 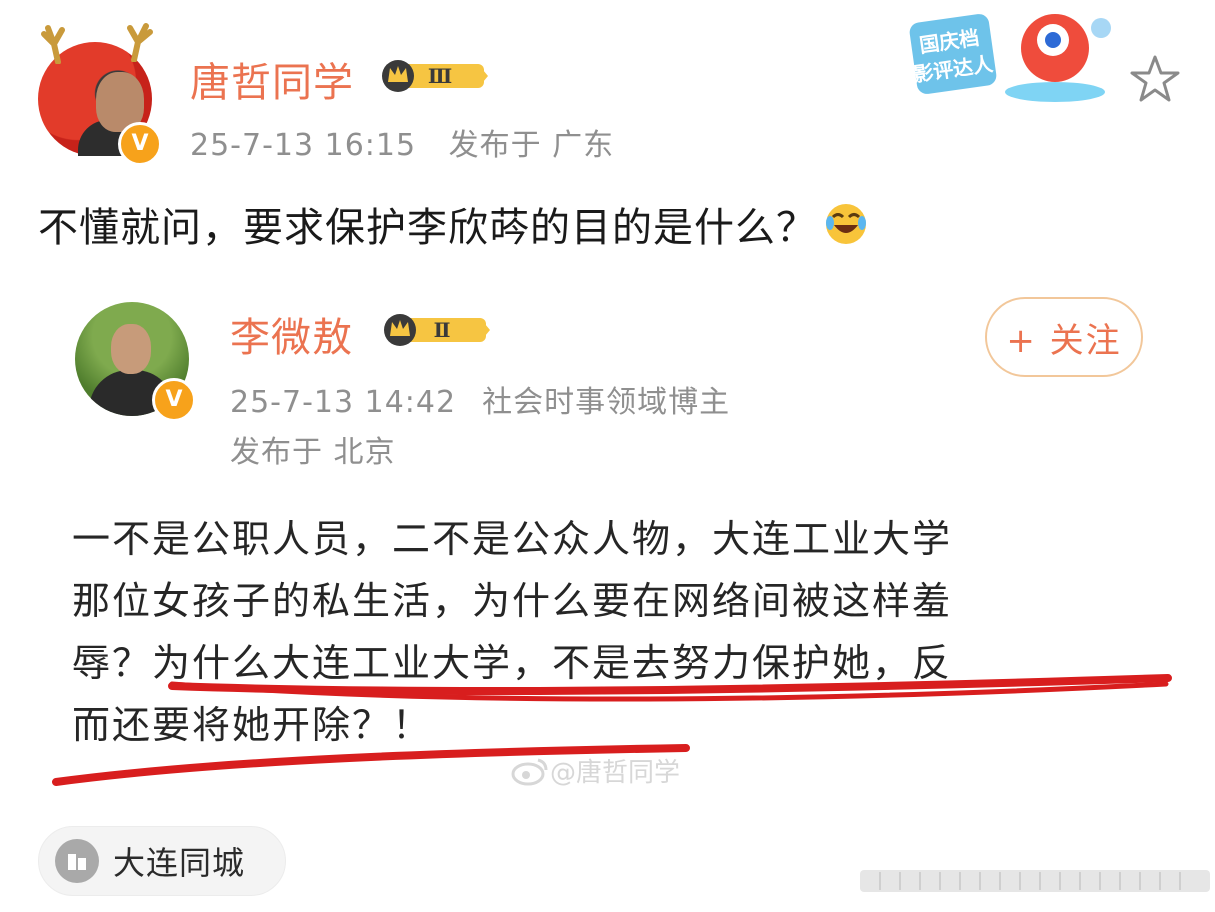 What do you see at coordinates (529, 771) in the screenshot?
I see `weibo-logo-icon` at bounding box center [529, 771].